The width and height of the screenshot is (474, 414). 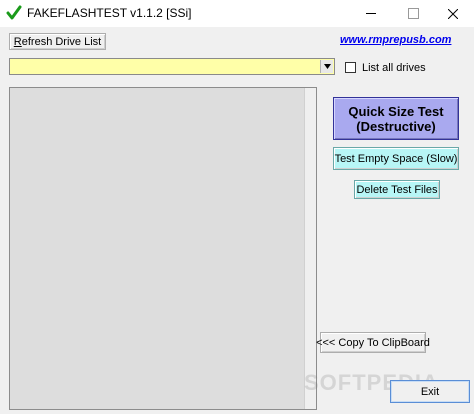 I want to click on exit-button: Exit, so click(x=430, y=391).